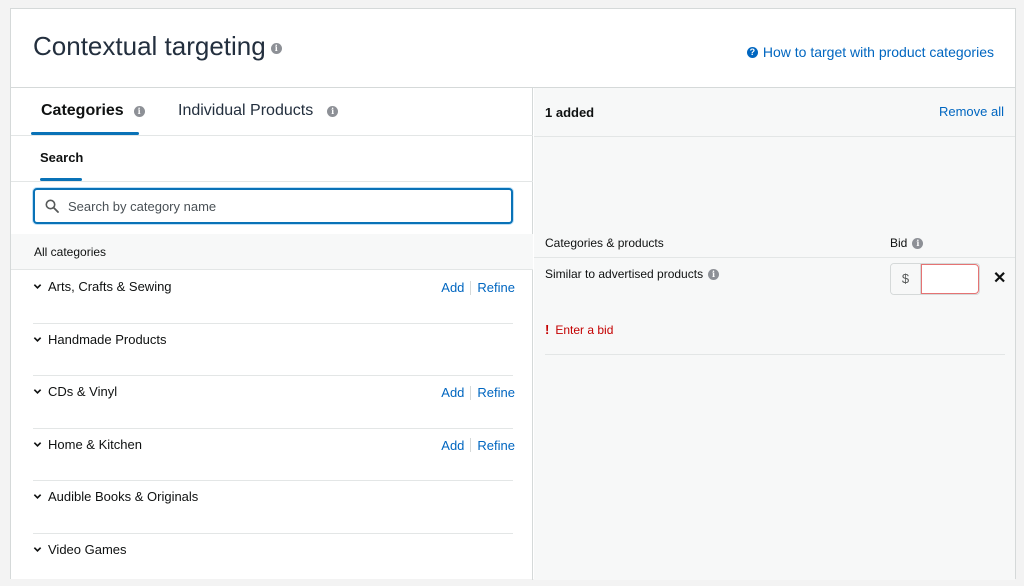  I want to click on tab-label: Categories, so click(82, 111).